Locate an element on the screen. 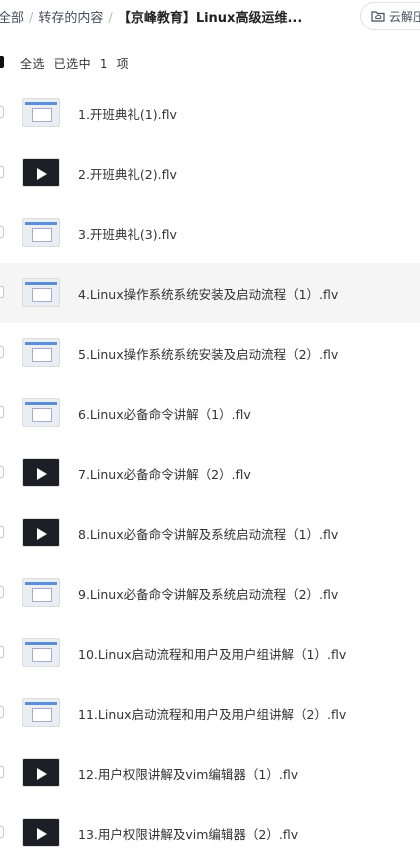 This screenshot has height=863, width=420. cloud-extract-button: 云解压 is located at coordinates (390, 16).